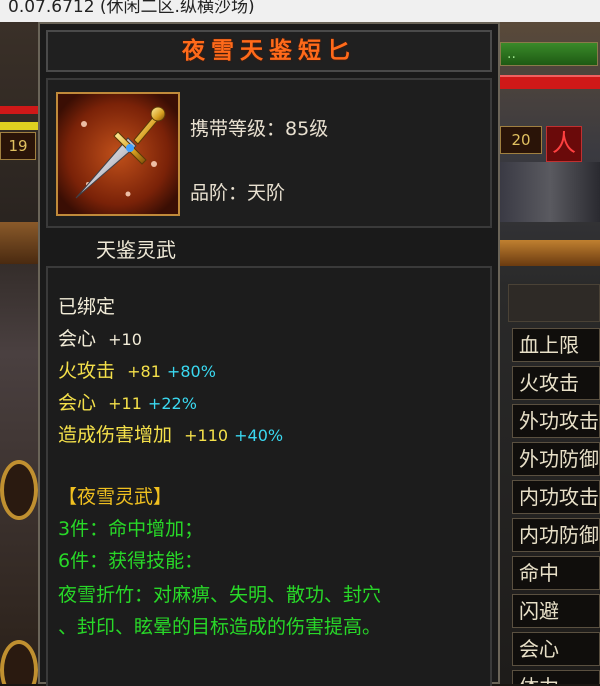  I want to click on item-grade: 品阶：天阶, so click(238, 193).